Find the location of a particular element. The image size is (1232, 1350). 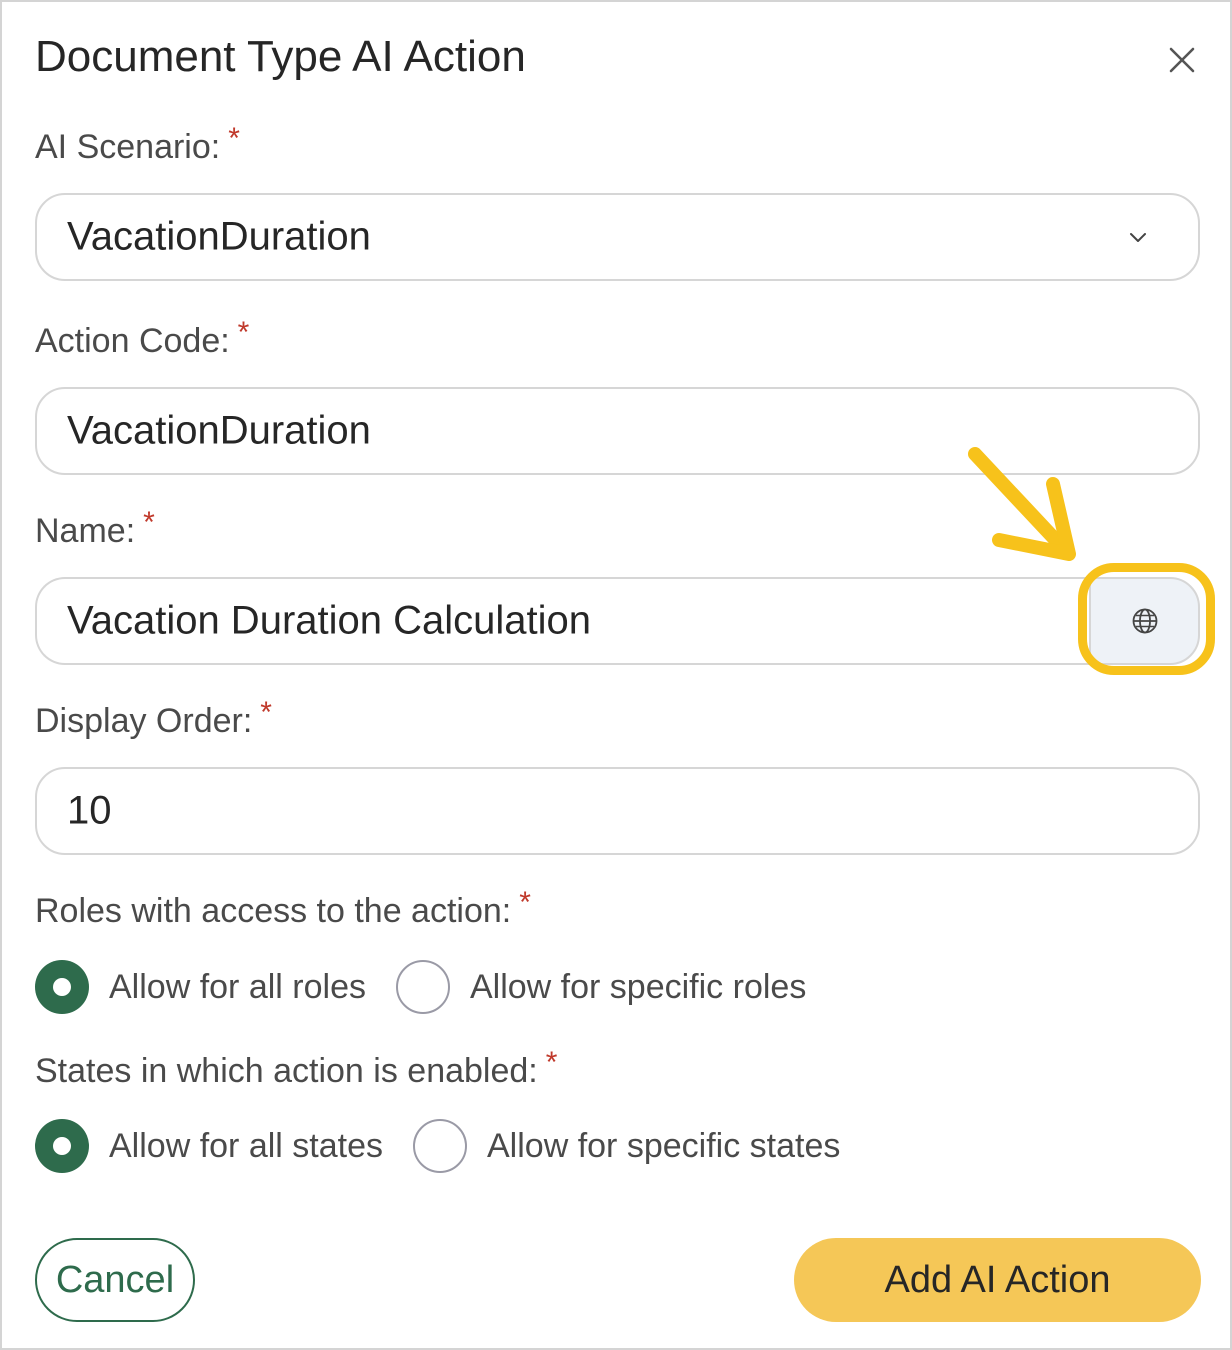

radio-specific-states: Allow for specific states is located at coordinates (626, 1146).